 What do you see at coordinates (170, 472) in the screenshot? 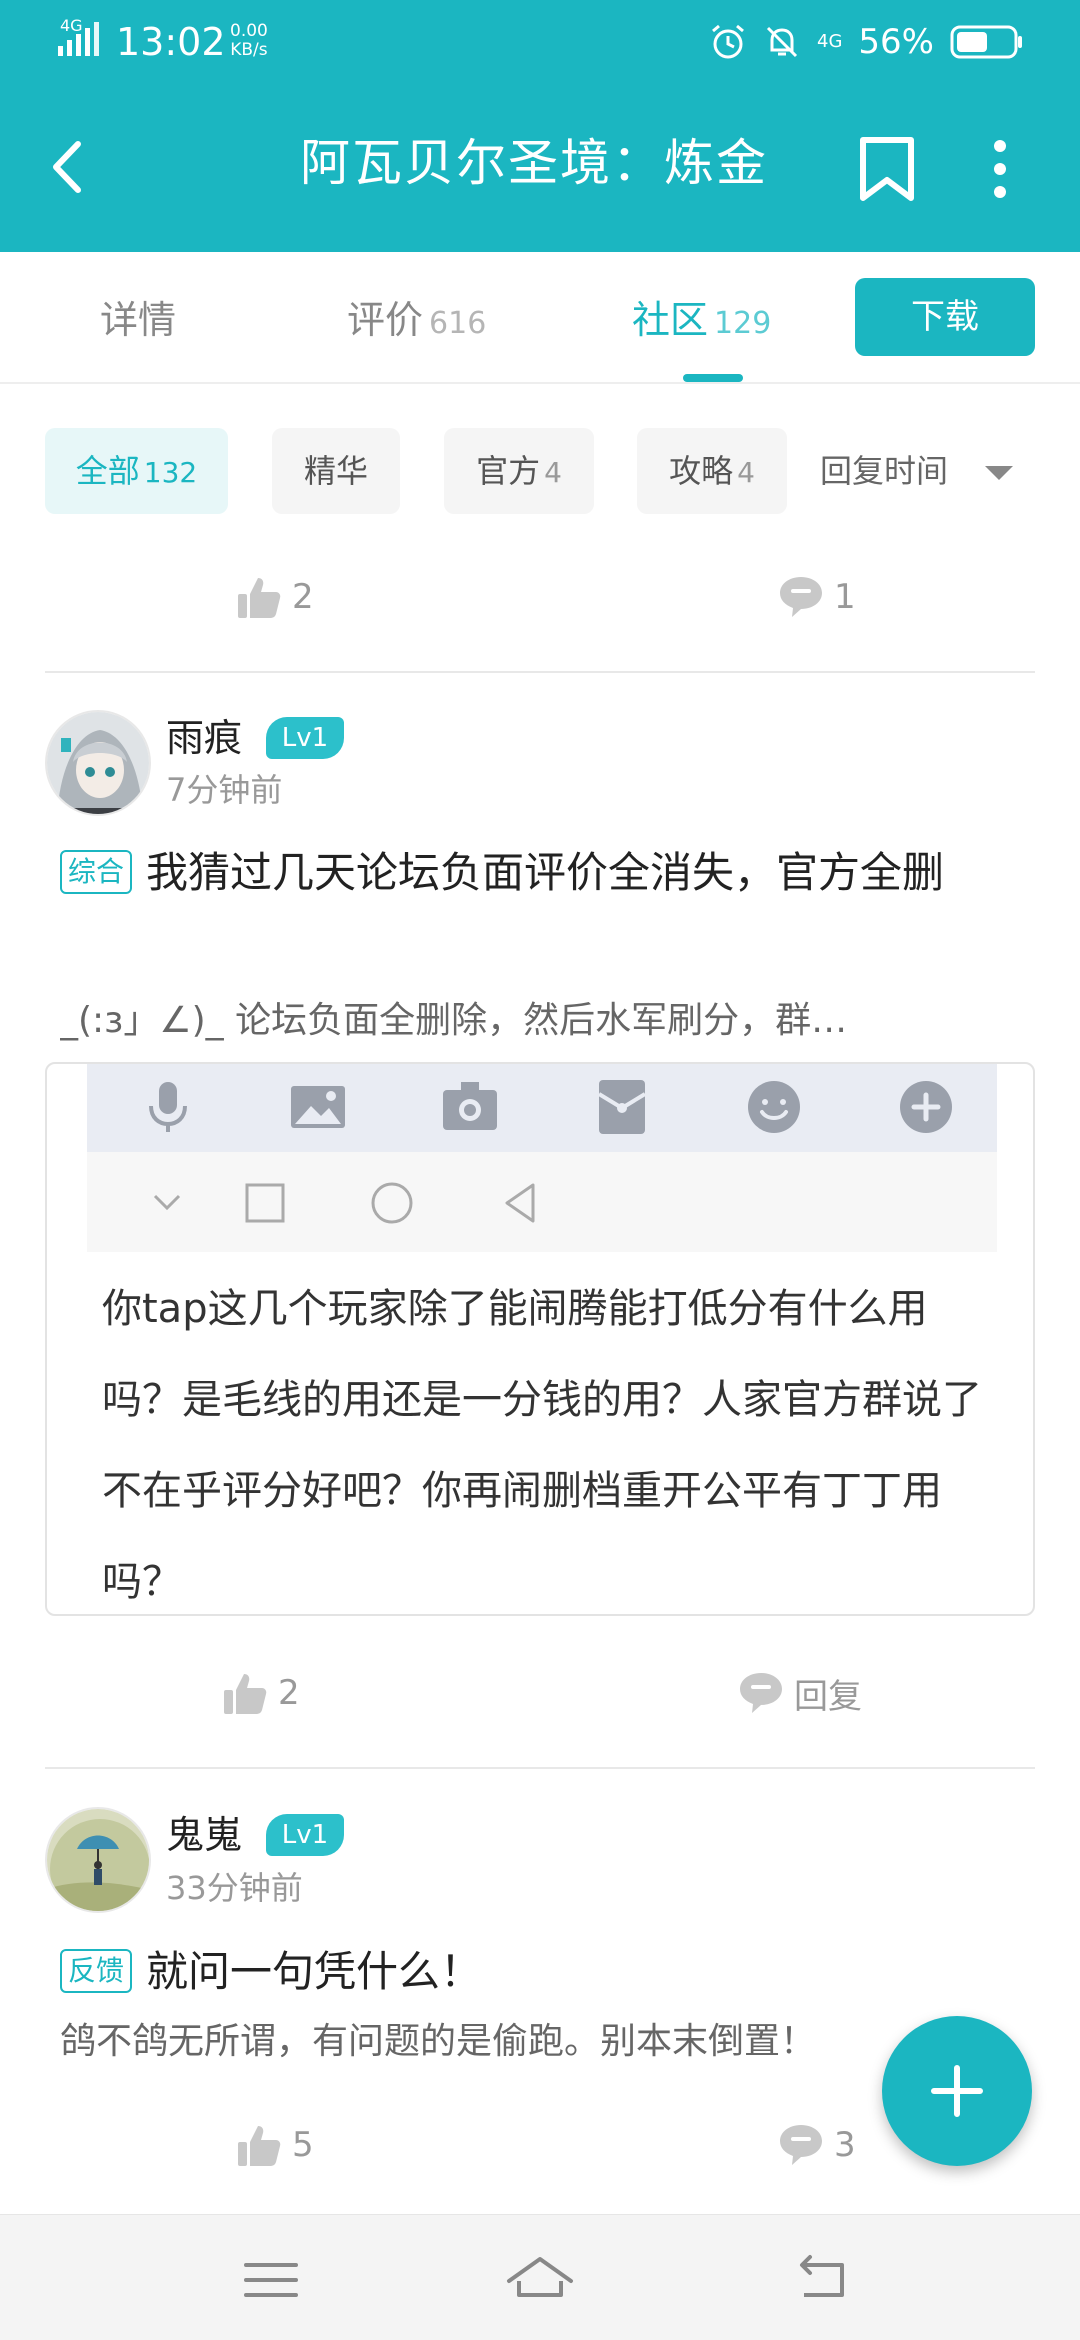
I see `filter-all-count: 132` at bounding box center [170, 472].